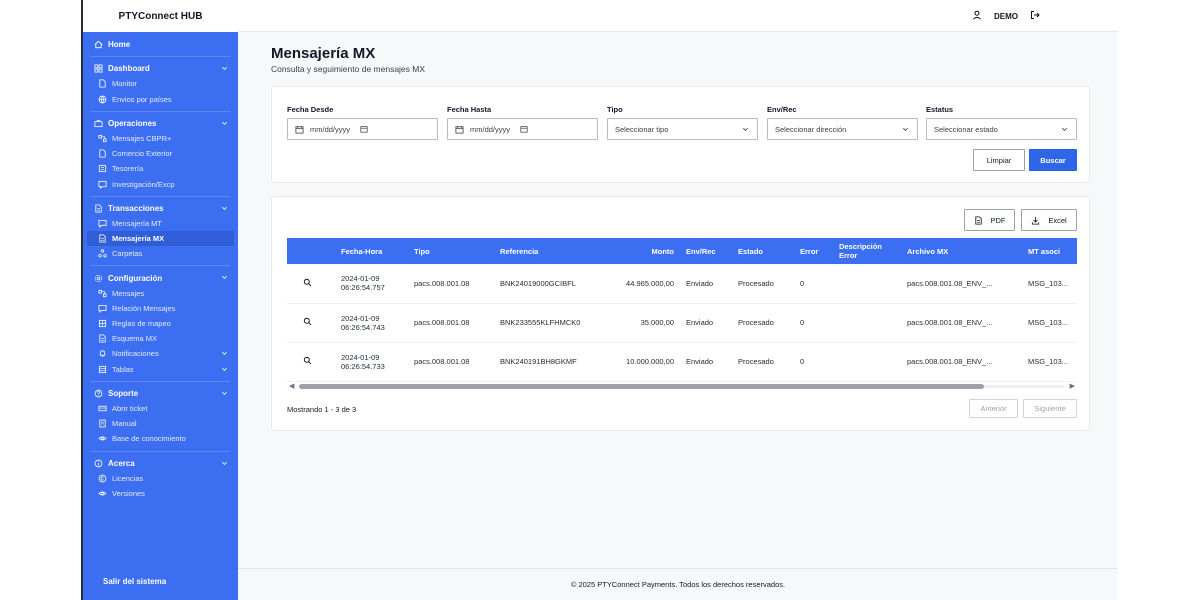 This screenshot has width=1200, height=600. Describe the element at coordinates (160, 338) in the screenshot. I see `sidebar-item-esquema-mx: Esquema MX` at that location.